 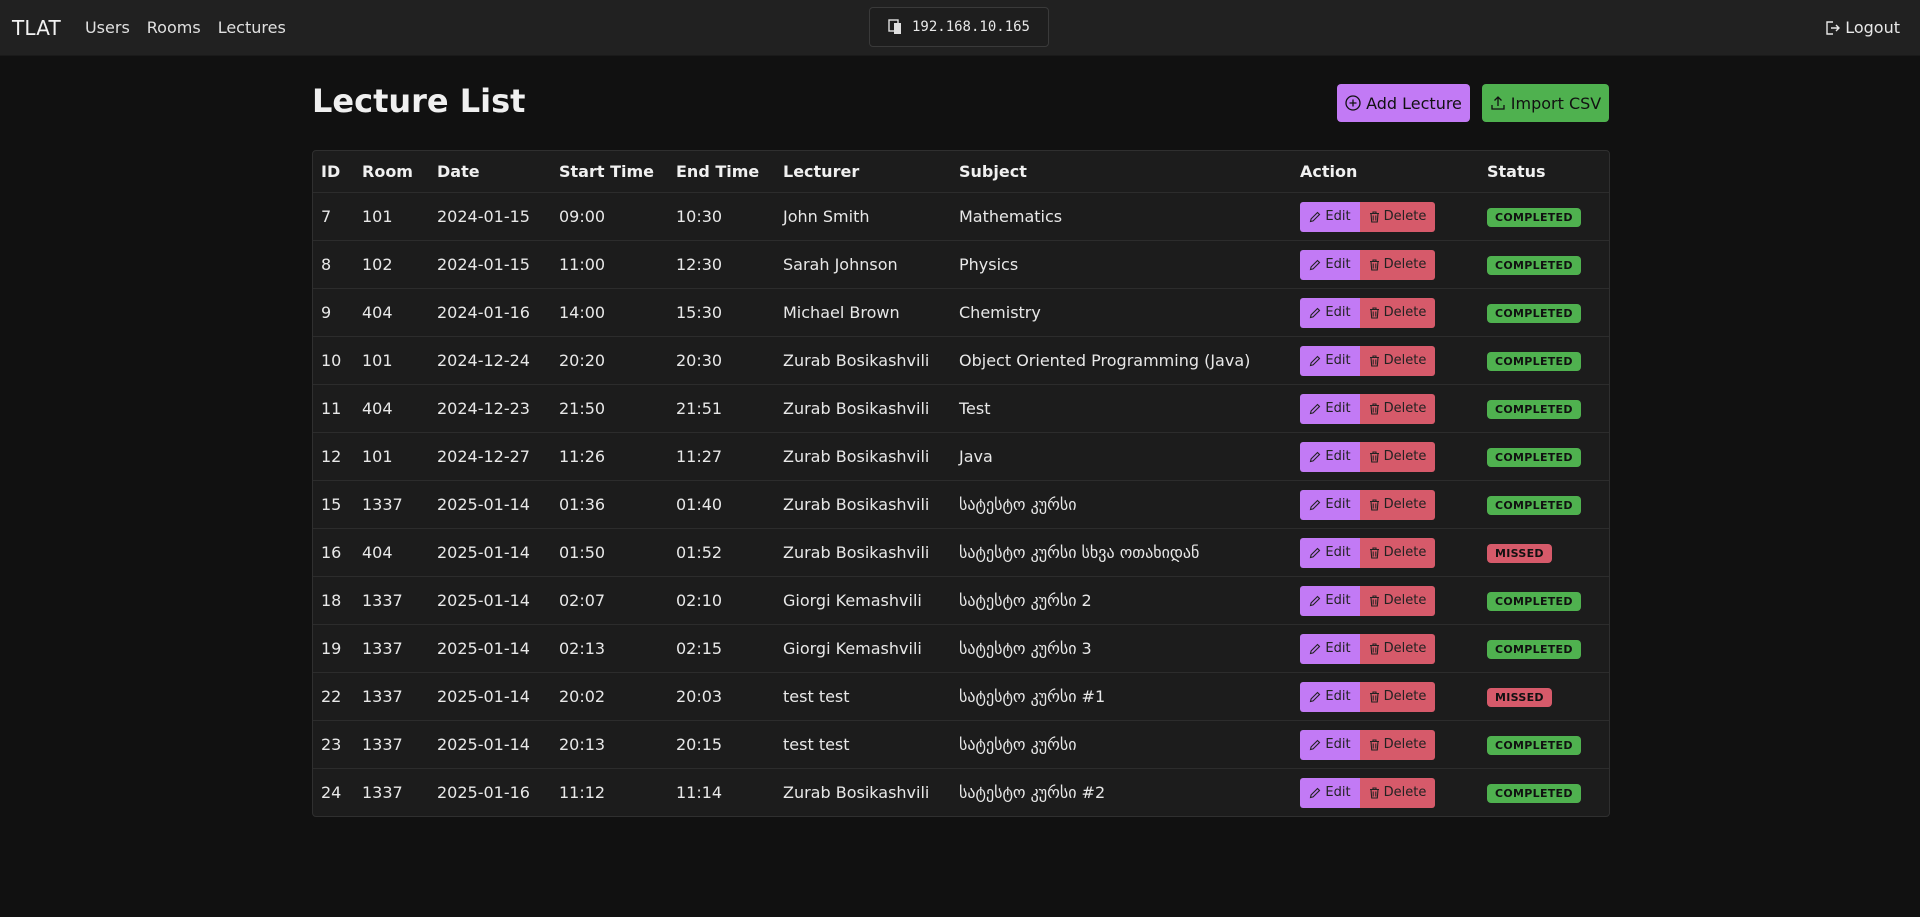 What do you see at coordinates (1833, 27) in the screenshot?
I see `logout-icon` at bounding box center [1833, 27].